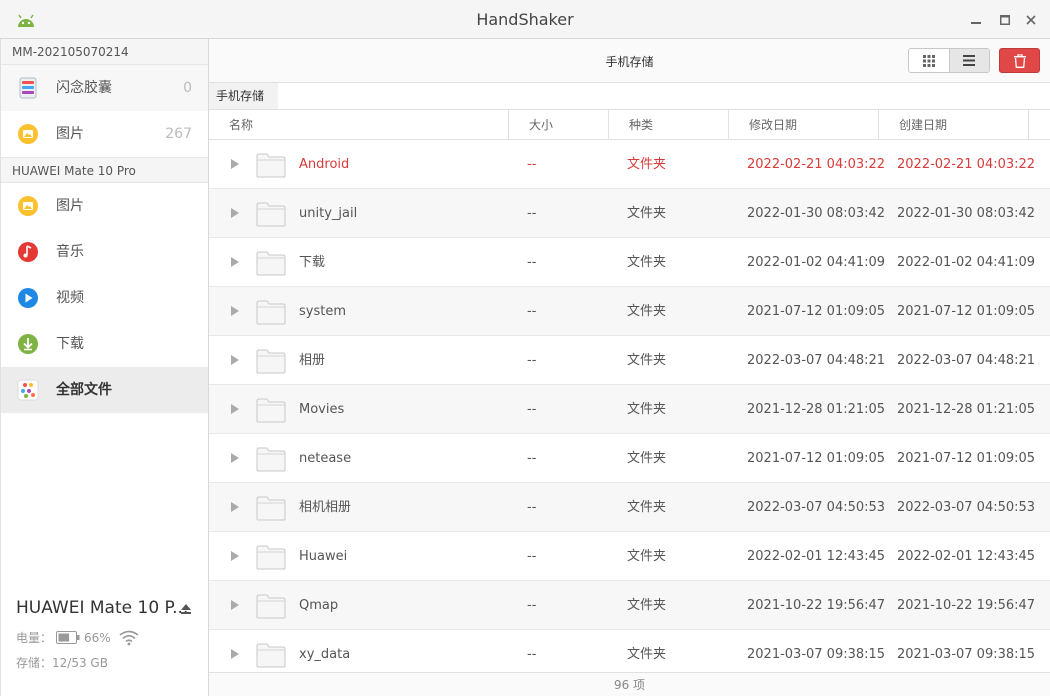  I want to click on item-count: 0, so click(187, 88).